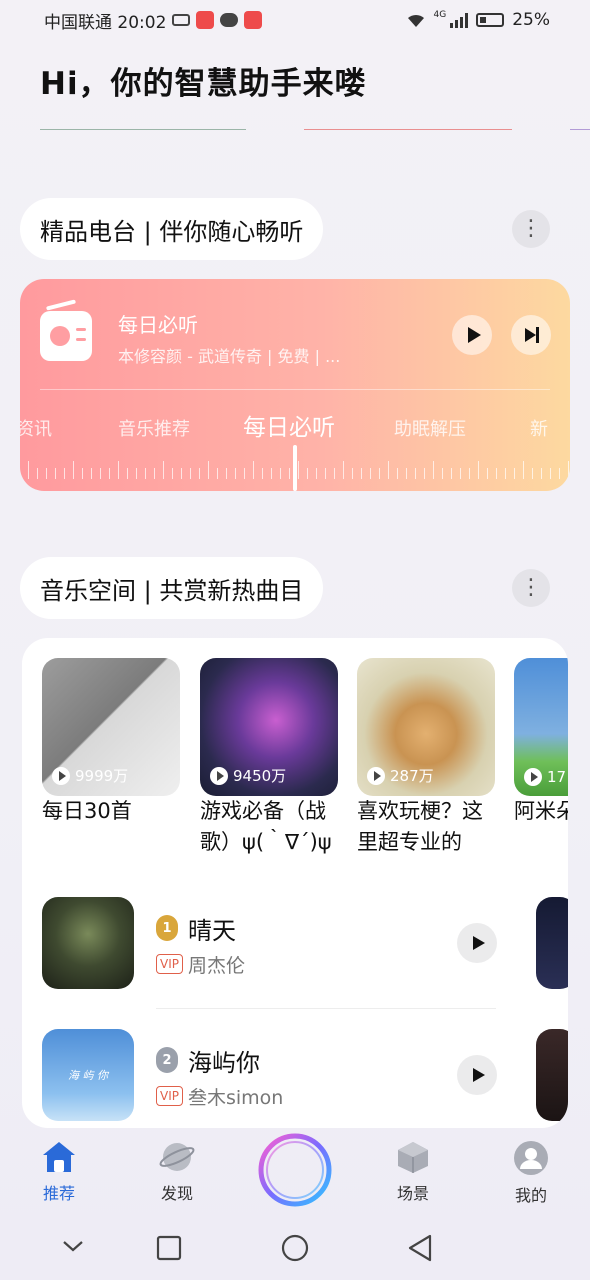  Describe the element at coordinates (295, 468) in the screenshot. I see `radio-dial-needle` at that location.